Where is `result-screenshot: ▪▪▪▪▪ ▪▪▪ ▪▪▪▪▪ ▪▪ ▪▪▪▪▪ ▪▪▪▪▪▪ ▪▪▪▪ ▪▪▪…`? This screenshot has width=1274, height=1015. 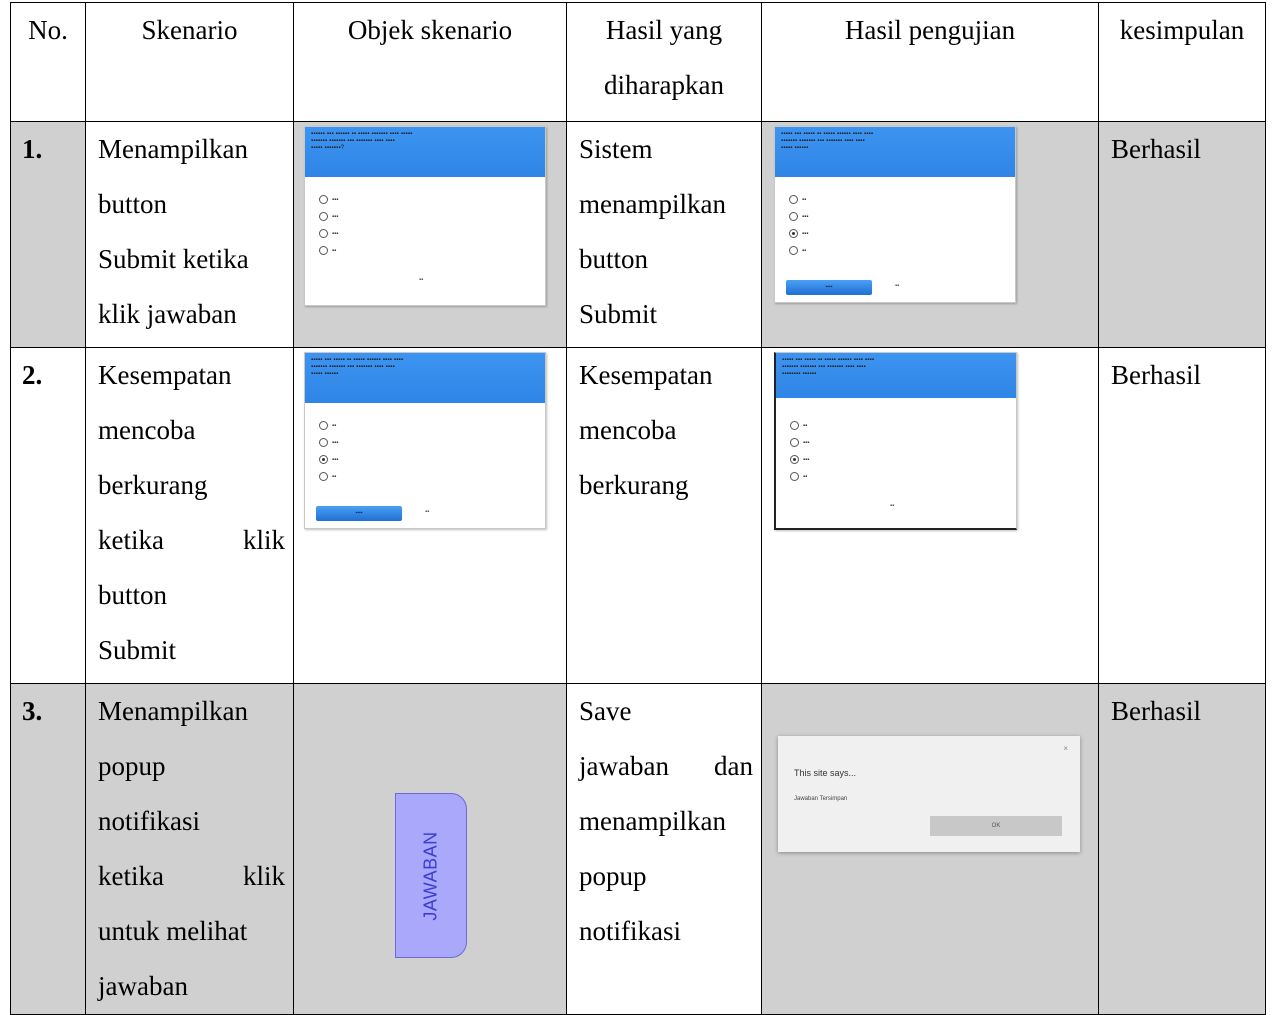
result-screenshot: ▪▪▪▪▪ ▪▪▪ ▪▪▪▪▪ ▪▪ ▪▪▪▪▪ ▪▪▪▪▪▪ ▪▪▪▪ ▪▪▪… is located at coordinates (895, 214).